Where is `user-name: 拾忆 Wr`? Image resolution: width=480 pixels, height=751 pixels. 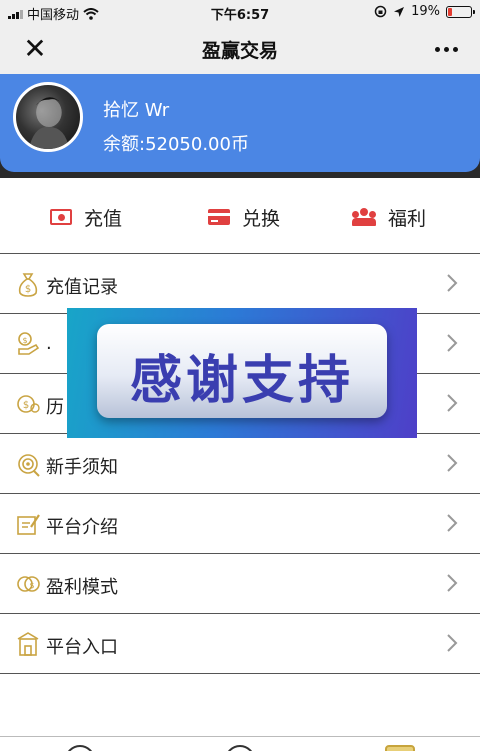 user-name: 拾忆 Wr is located at coordinates (136, 110).